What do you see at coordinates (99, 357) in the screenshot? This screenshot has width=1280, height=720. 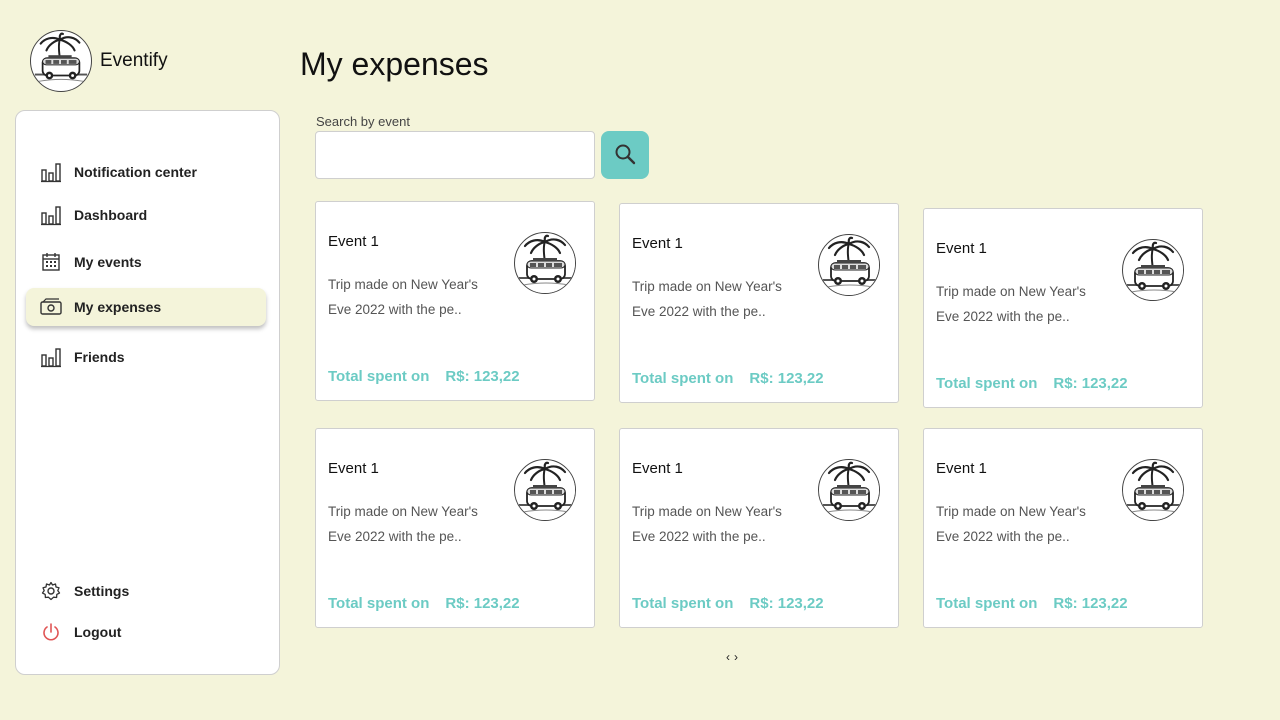 I see `sidebar-item-label: Friends` at bounding box center [99, 357].